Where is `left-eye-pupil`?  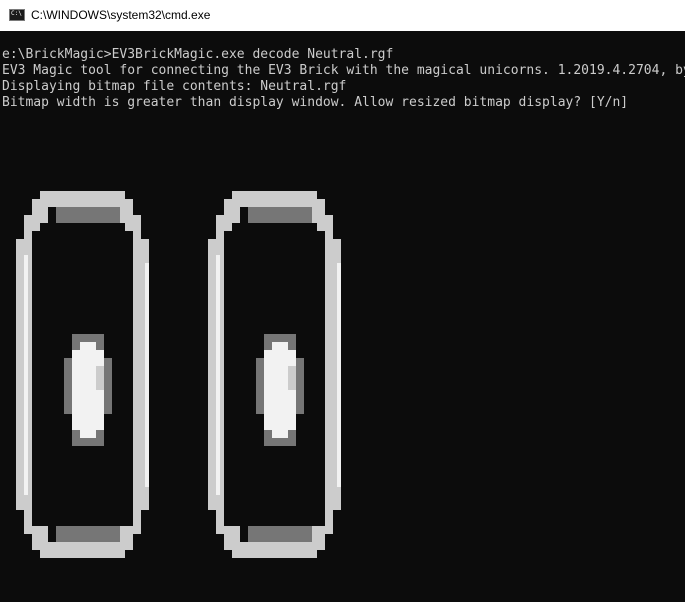 left-eye-pupil is located at coordinates (88, 390).